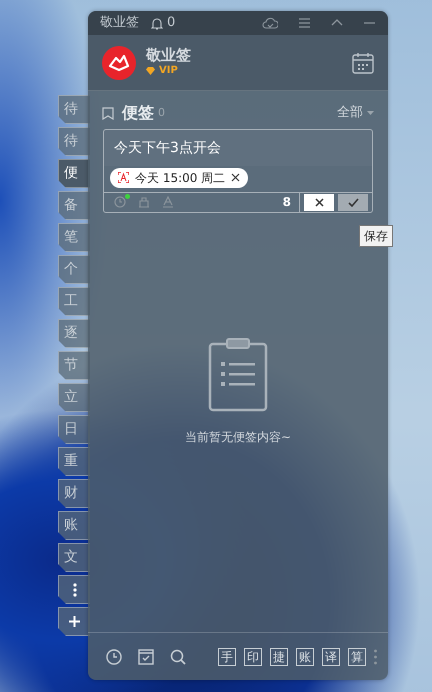 This screenshot has width=432, height=692. I want to click on char-count: 8, so click(286, 202).